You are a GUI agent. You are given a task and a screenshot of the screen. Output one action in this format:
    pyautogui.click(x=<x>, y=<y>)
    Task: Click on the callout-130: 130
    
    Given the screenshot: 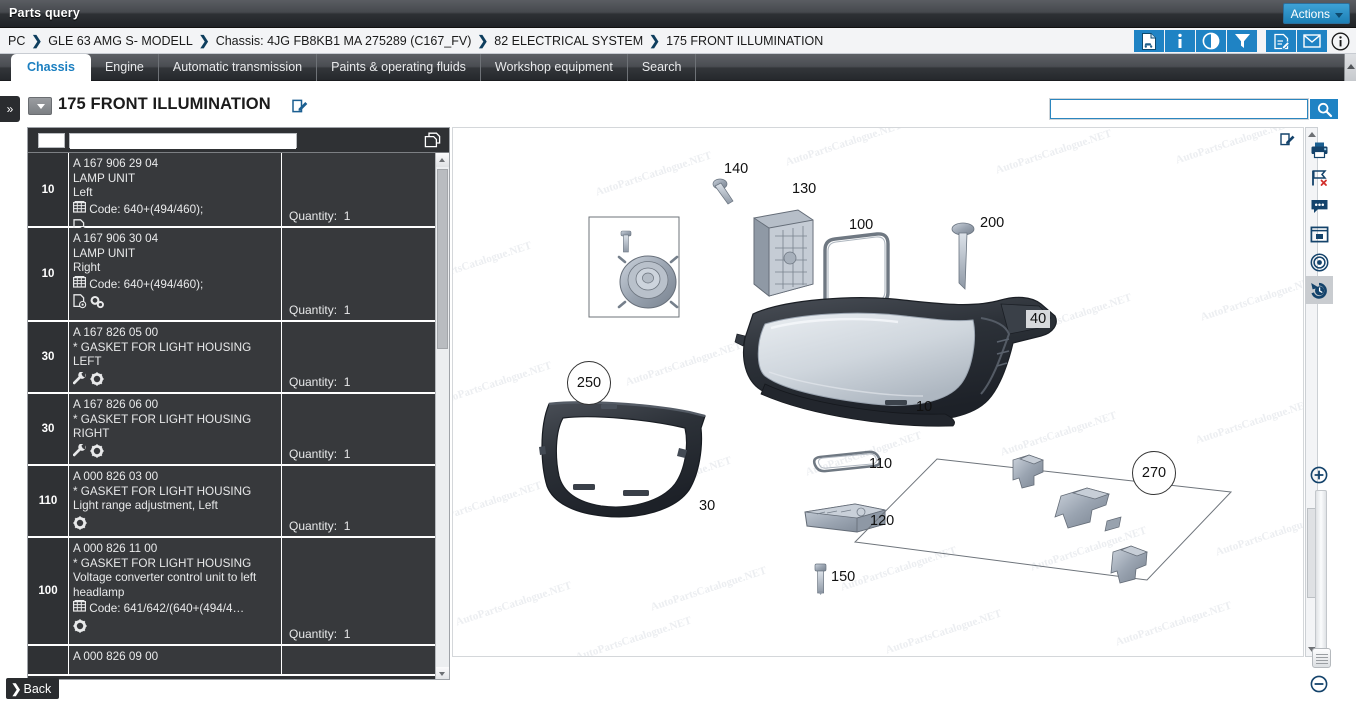 What is the action you would take?
    pyautogui.click(x=804, y=189)
    